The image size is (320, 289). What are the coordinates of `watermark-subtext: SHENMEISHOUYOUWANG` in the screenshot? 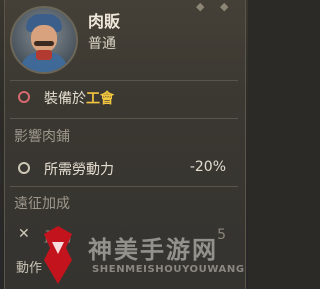 It's located at (168, 269).